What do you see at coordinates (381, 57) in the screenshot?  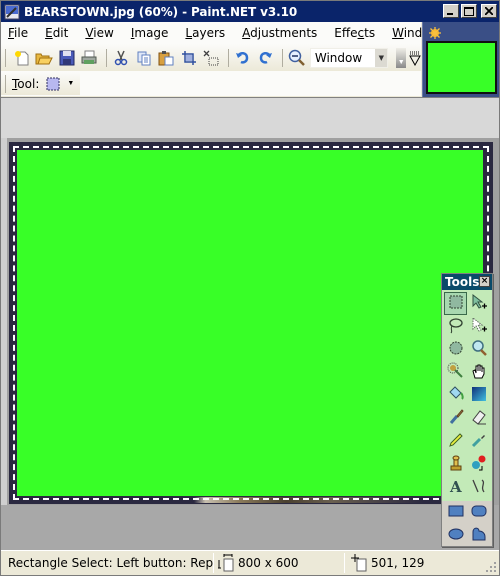 I see `chevron-down-icon: ▼` at bounding box center [381, 57].